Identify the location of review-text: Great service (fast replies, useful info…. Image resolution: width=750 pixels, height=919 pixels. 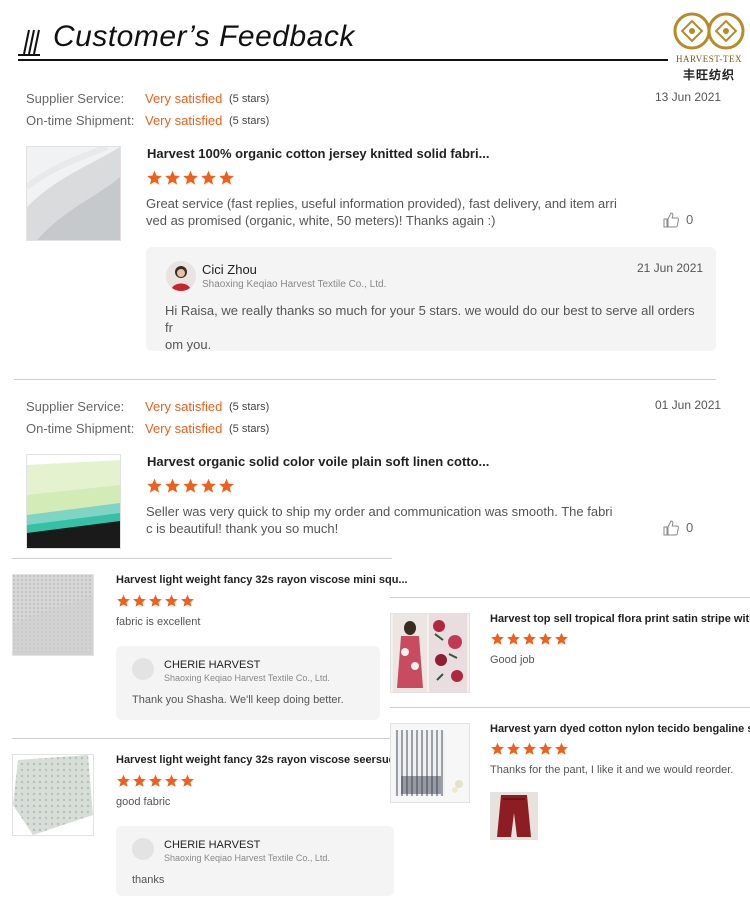
(386, 212).